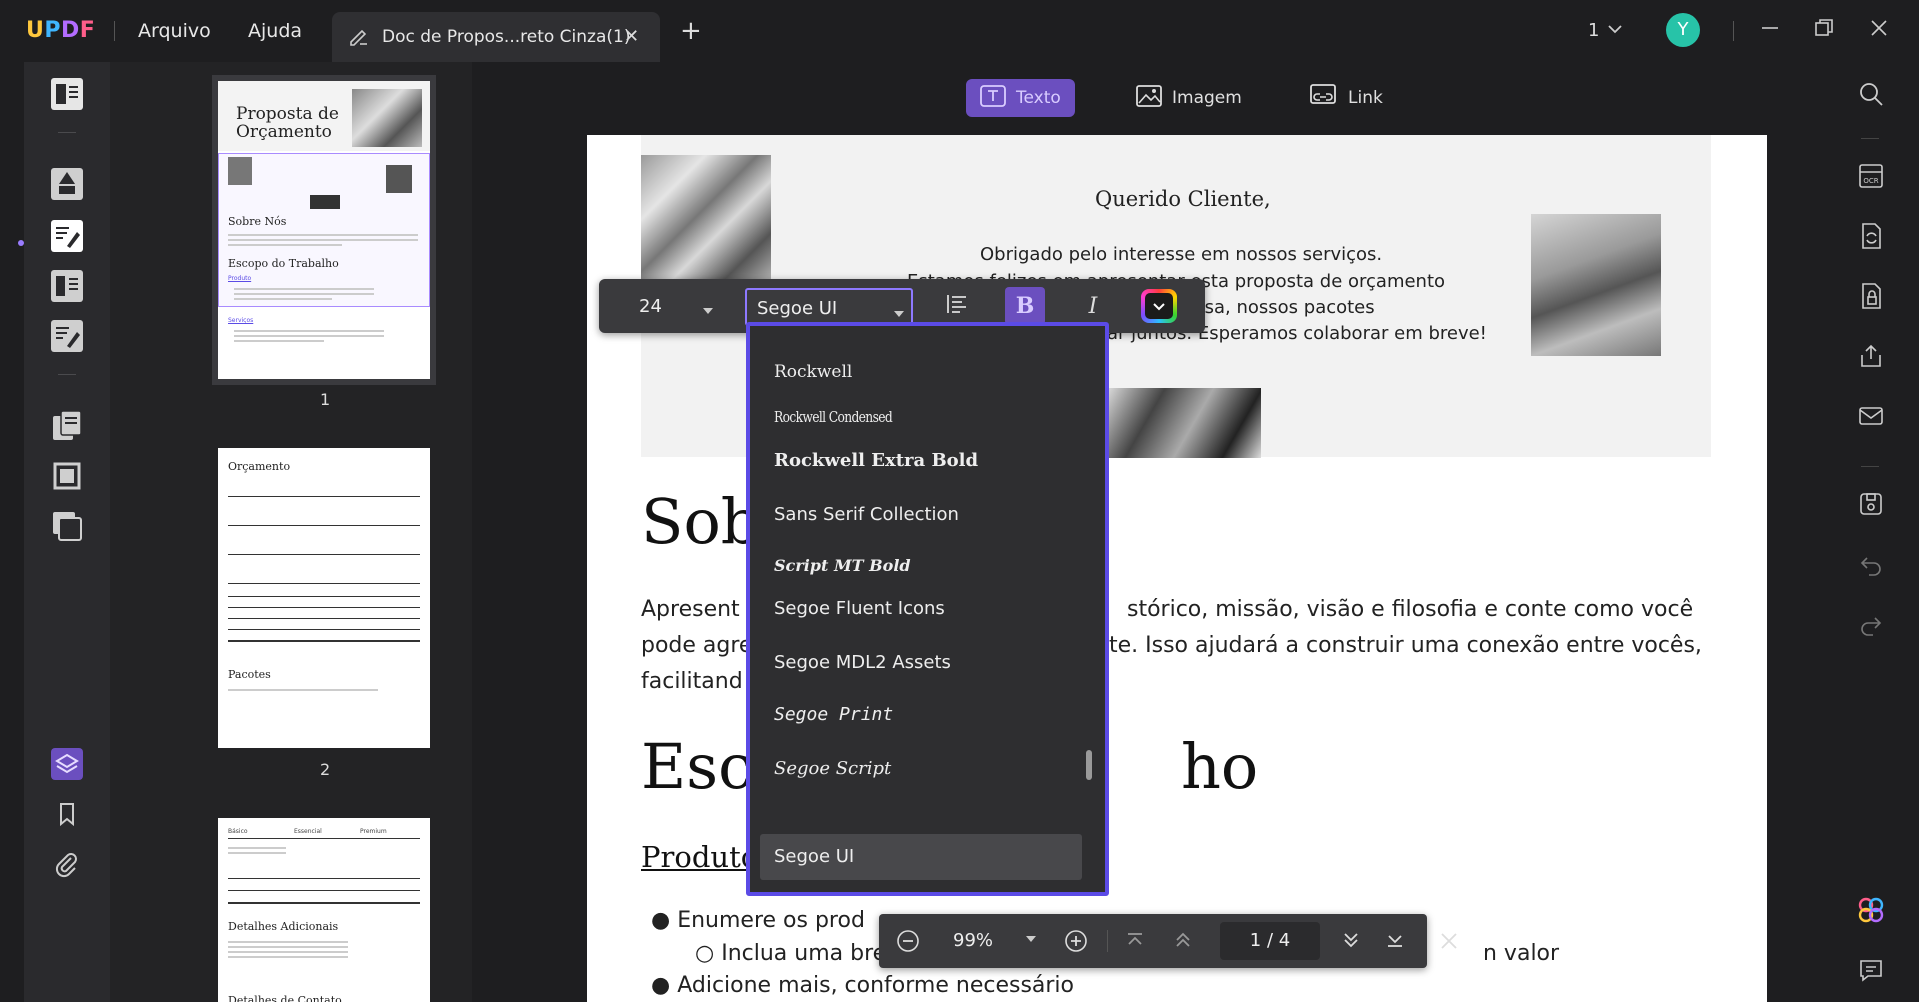 Image resolution: width=1919 pixels, height=1002 pixels. Describe the element at coordinates (67, 528) in the screenshot. I see `convert-tool` at that location.